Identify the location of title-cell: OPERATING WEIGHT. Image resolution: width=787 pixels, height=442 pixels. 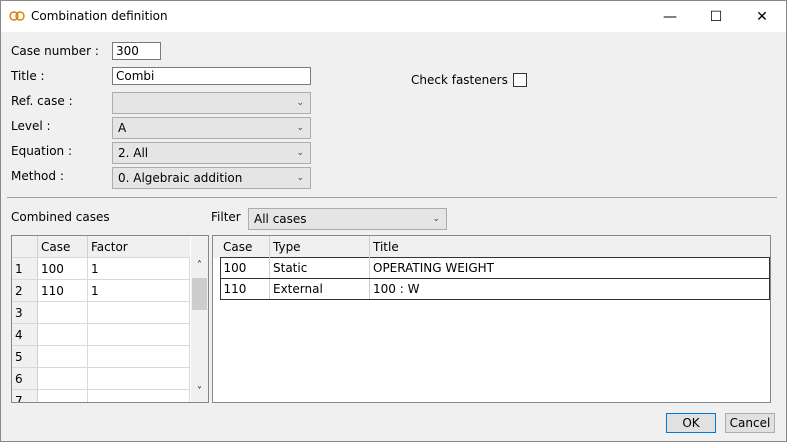
(569, 268).